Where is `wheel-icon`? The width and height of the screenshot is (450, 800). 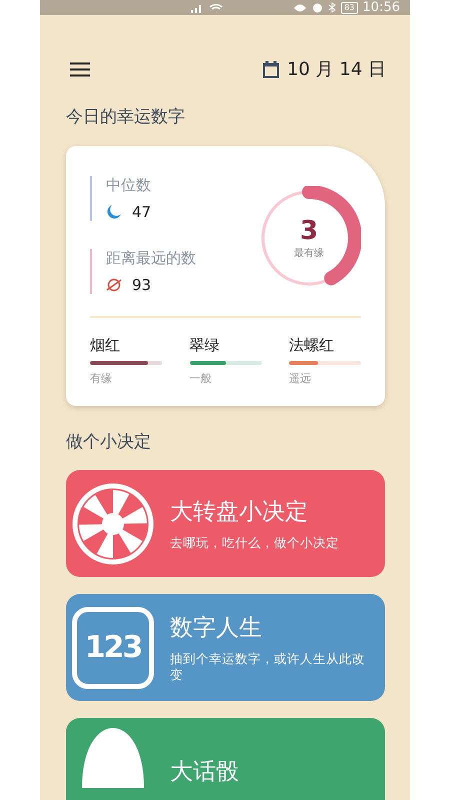 wheel-icon is located at coordinates (113, 523).